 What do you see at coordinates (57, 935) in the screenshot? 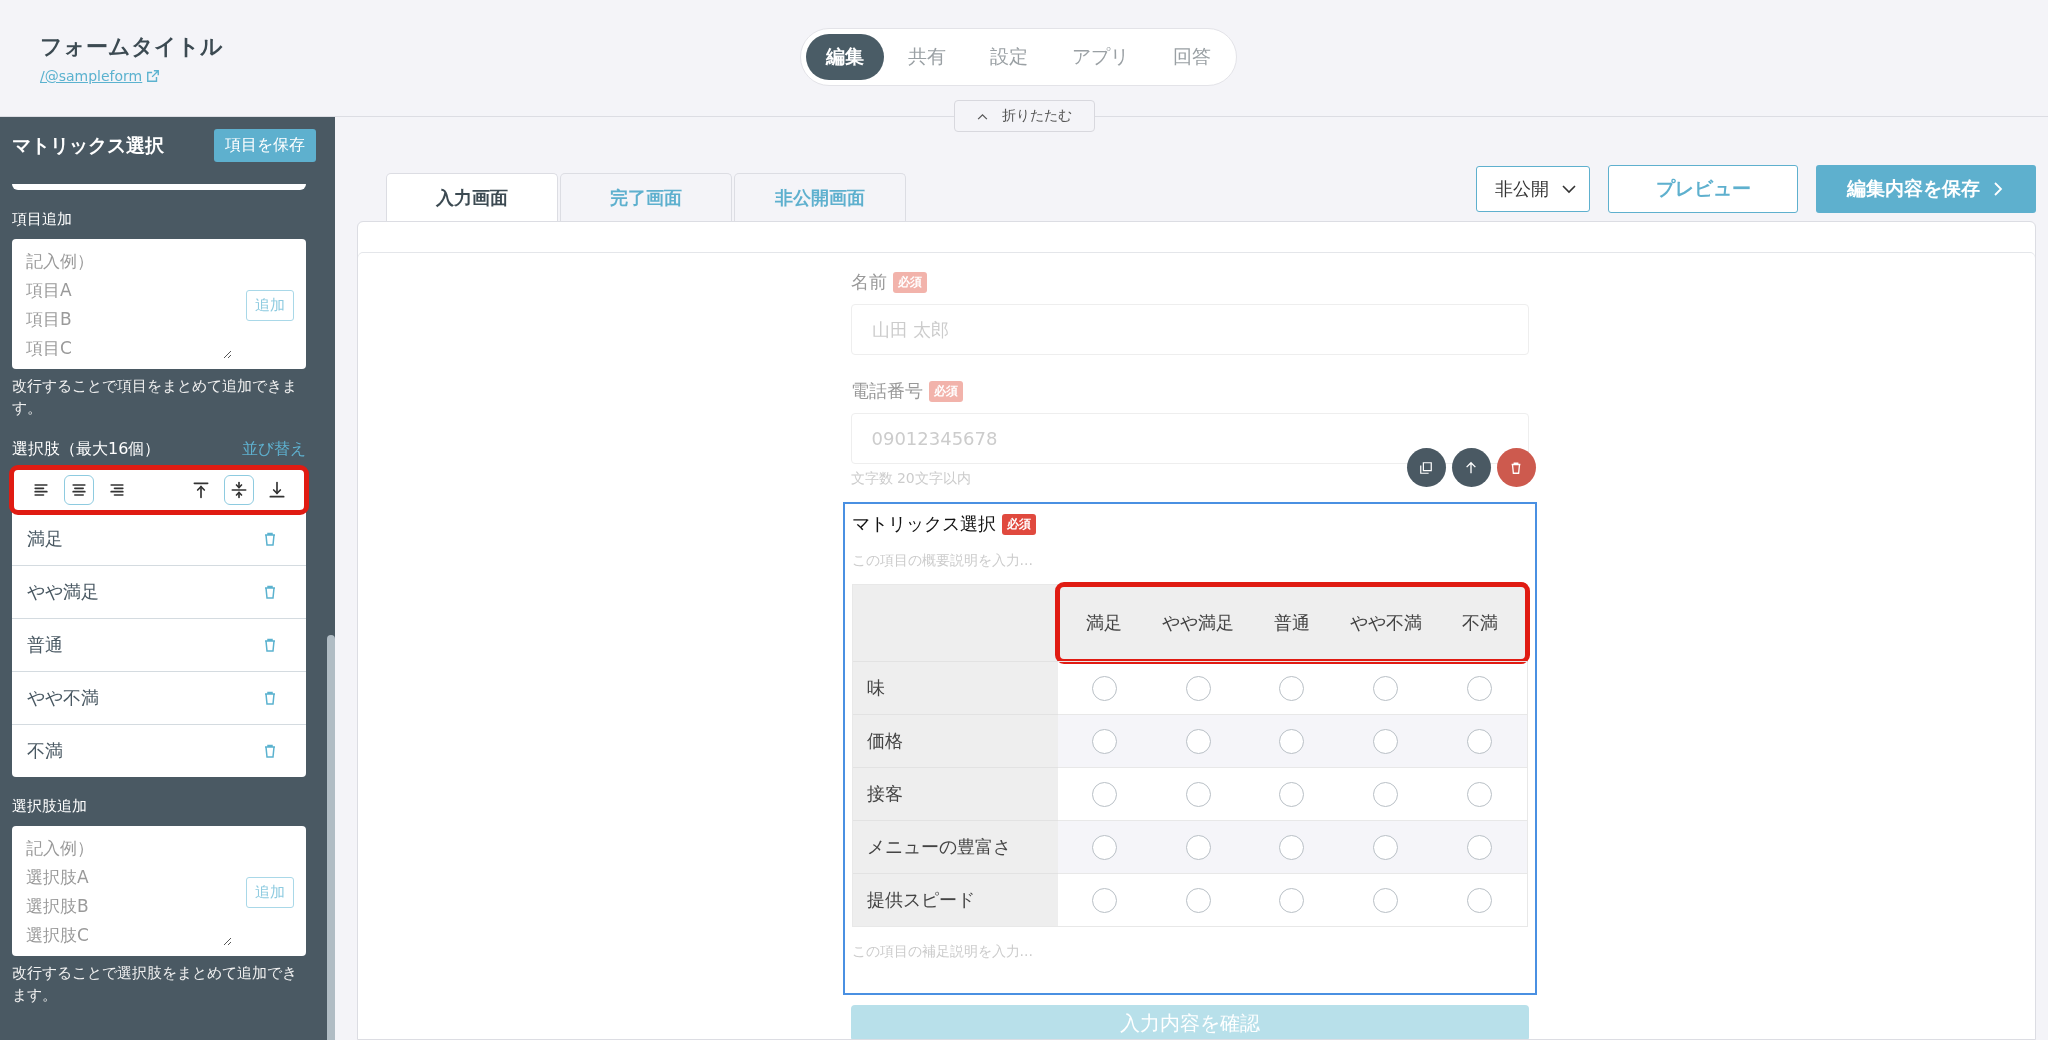
I see `placeholder-line: 選択肢C` at bounding box center [57, 935].